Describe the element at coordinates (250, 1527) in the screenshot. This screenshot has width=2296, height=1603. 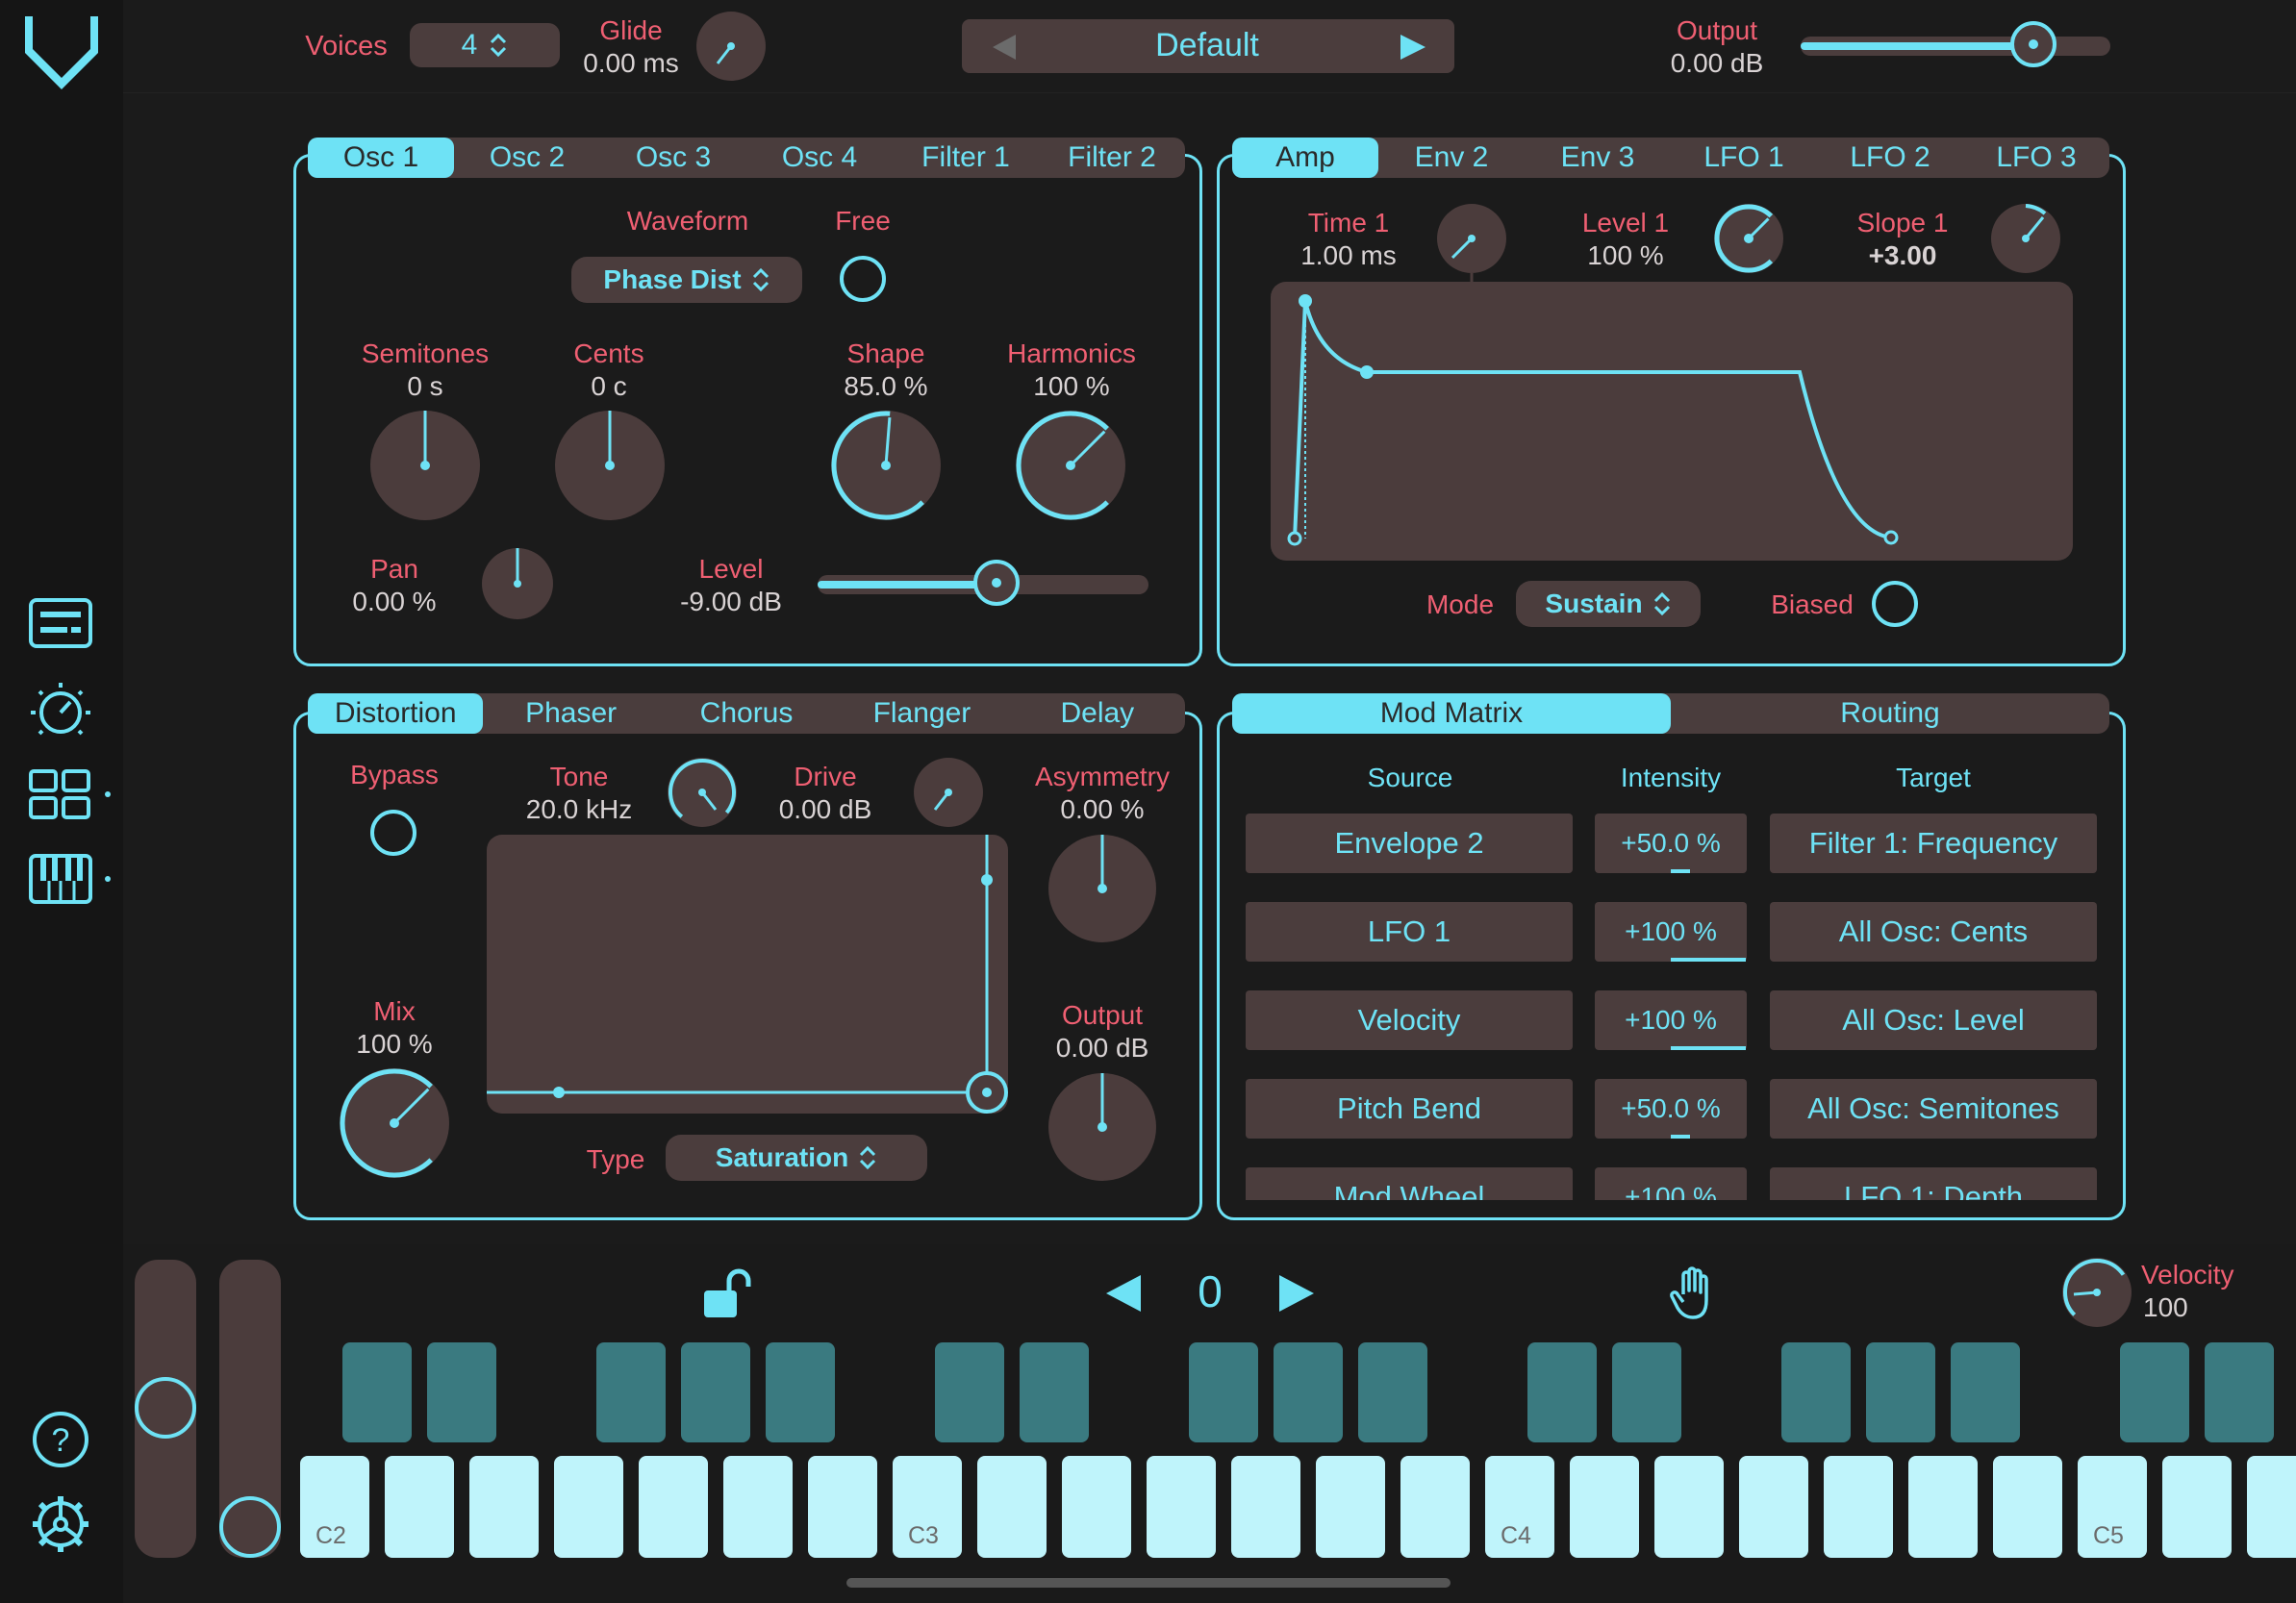
I see `mod-wheel-thumb` at that location.